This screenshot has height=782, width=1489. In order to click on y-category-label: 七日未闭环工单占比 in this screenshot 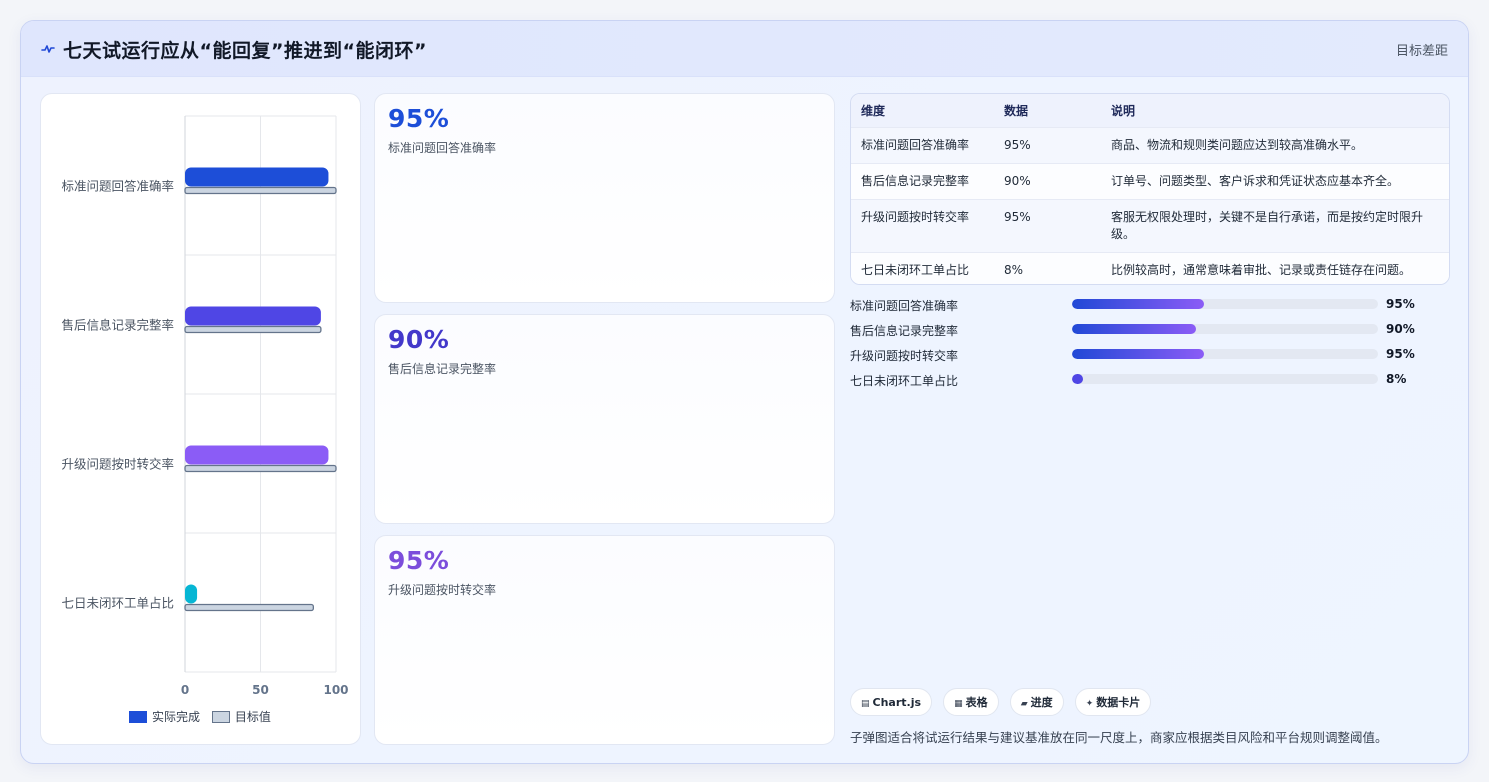, I will do `click(117, 603)`.